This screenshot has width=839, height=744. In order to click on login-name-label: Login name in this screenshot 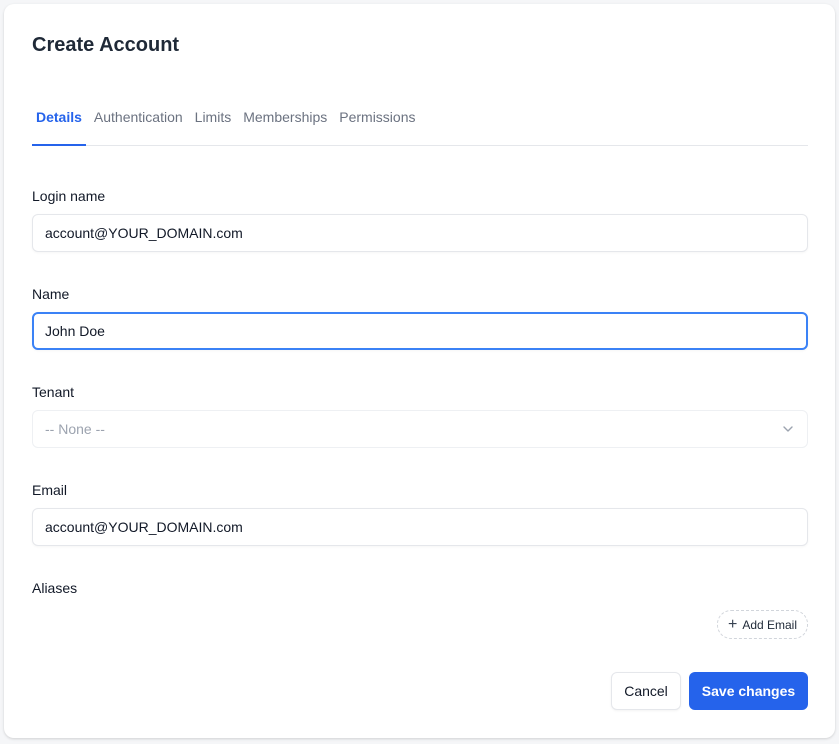, I will do `click(69, 196)`.